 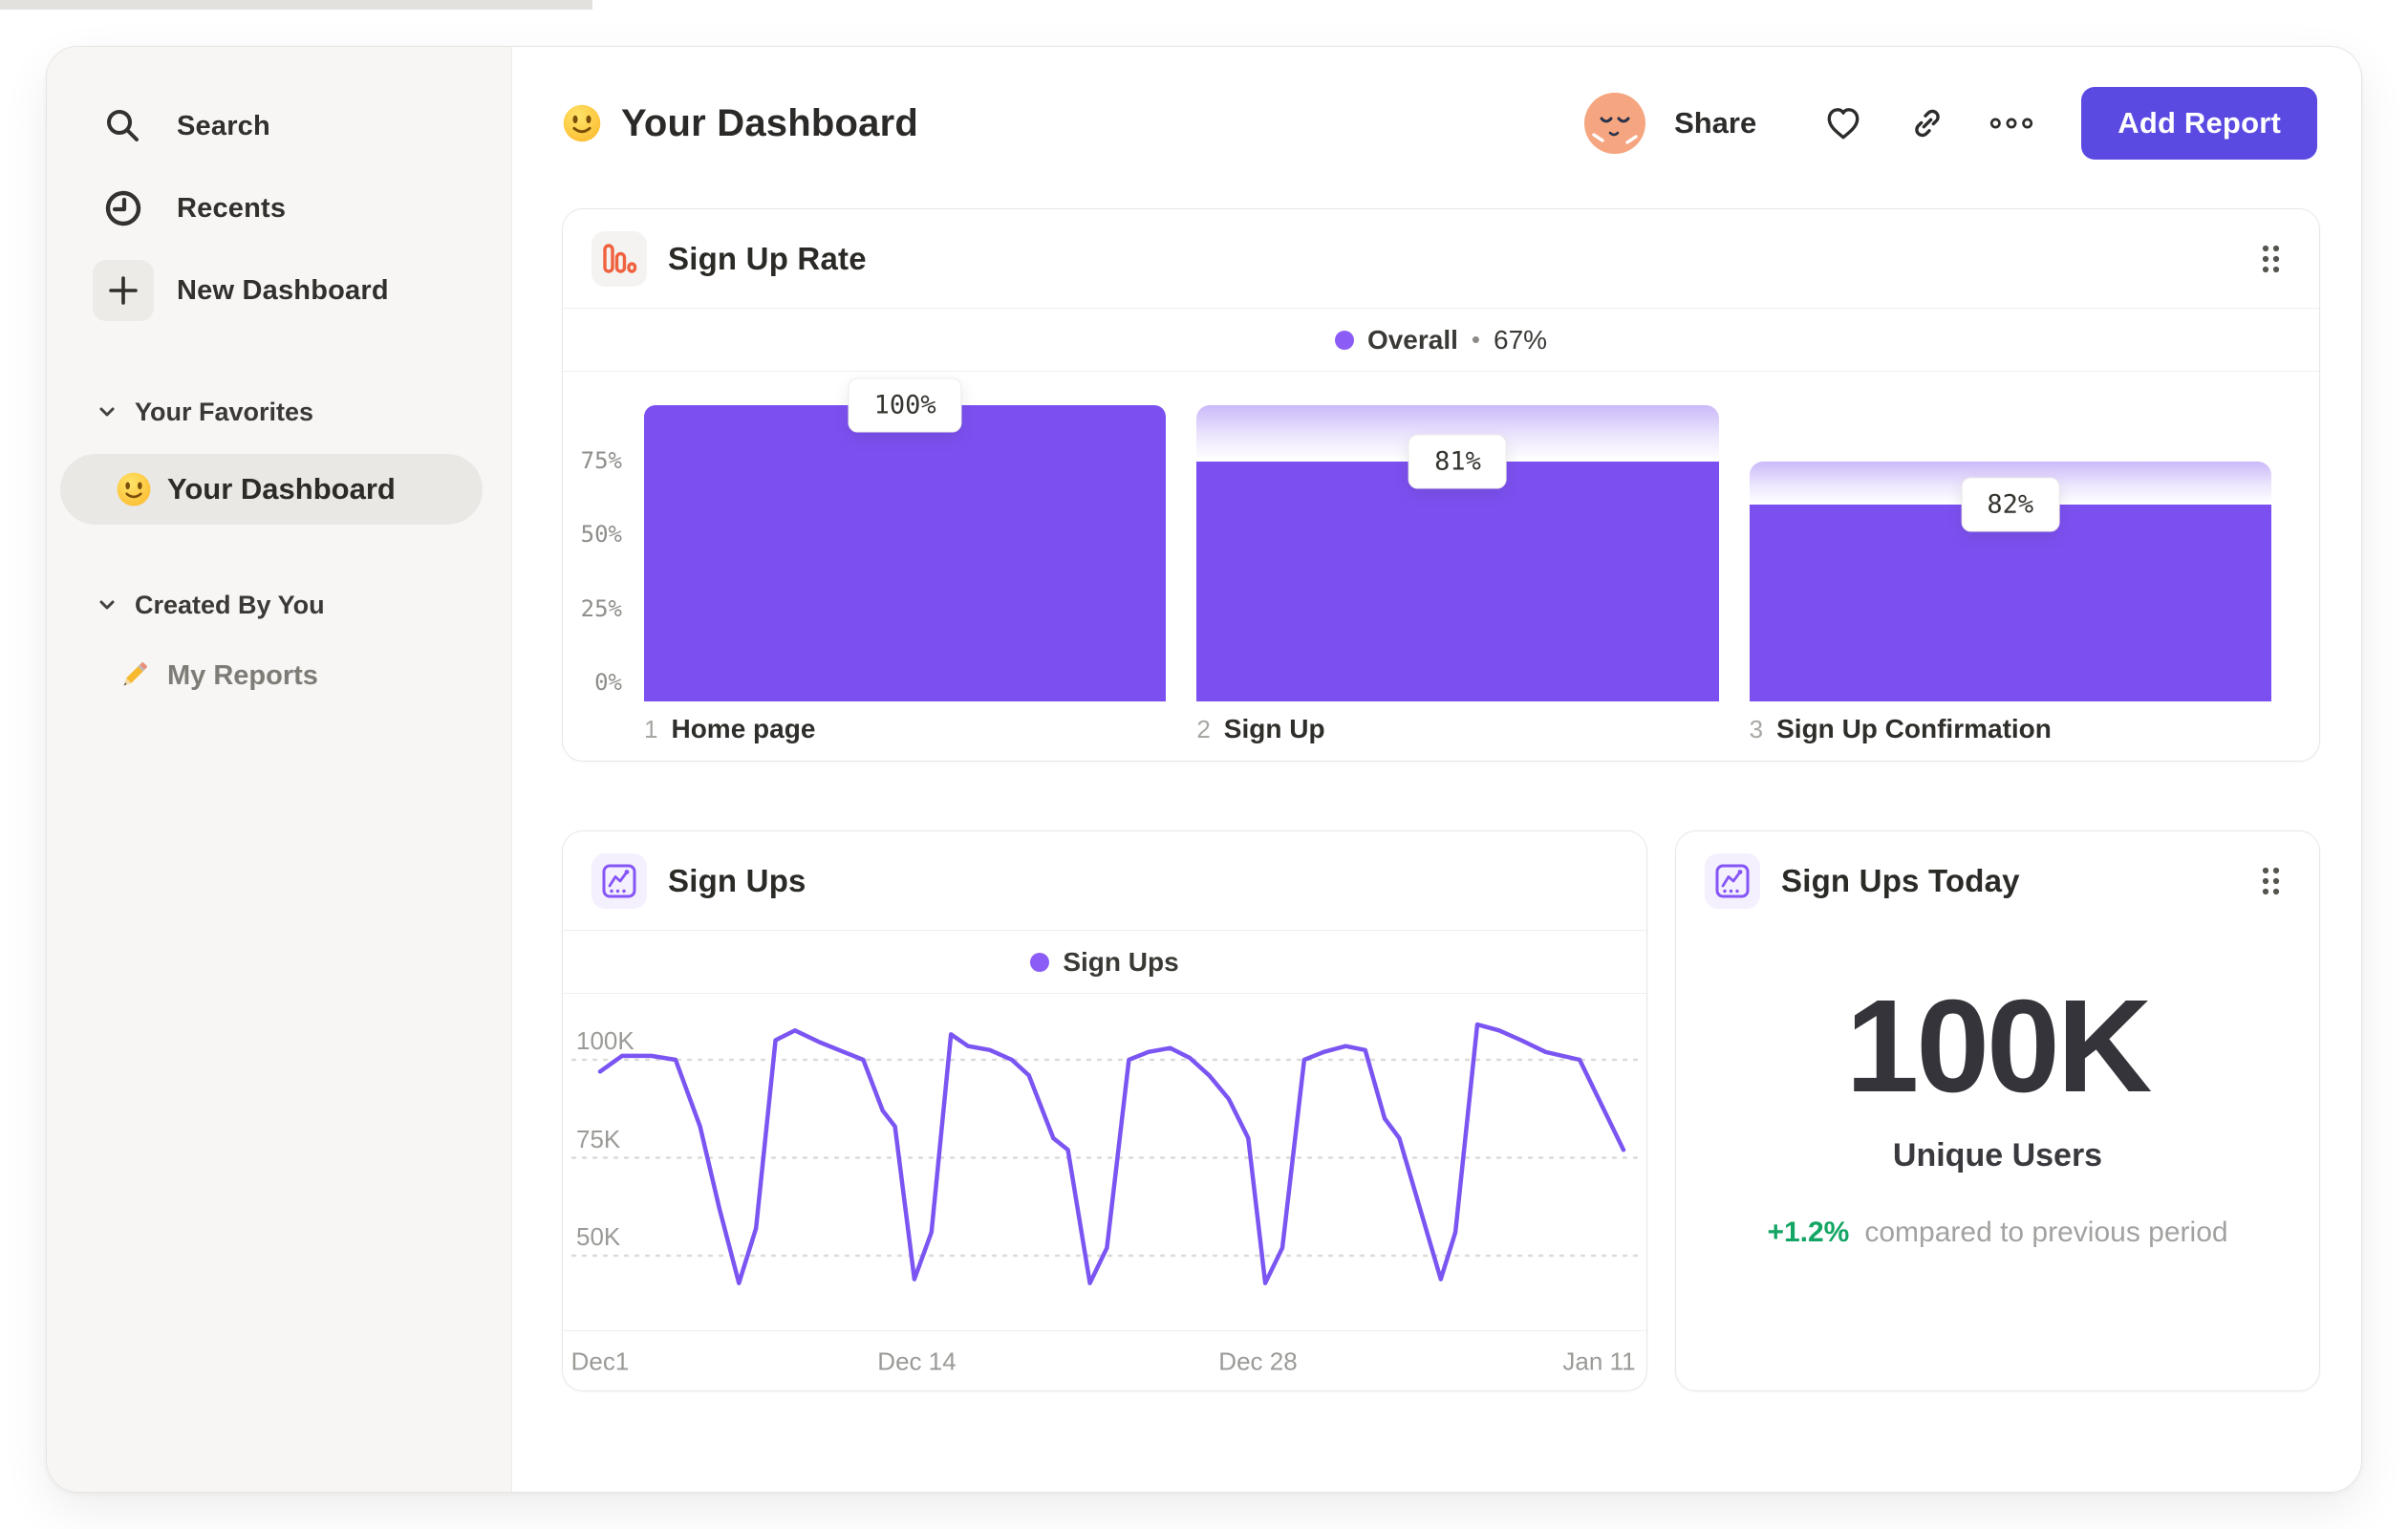 What do you see at coordinates (1258, 1360) in the screenshot?
I see `line-x-tick: Dec 28` at bounding box center [1258, 1360].